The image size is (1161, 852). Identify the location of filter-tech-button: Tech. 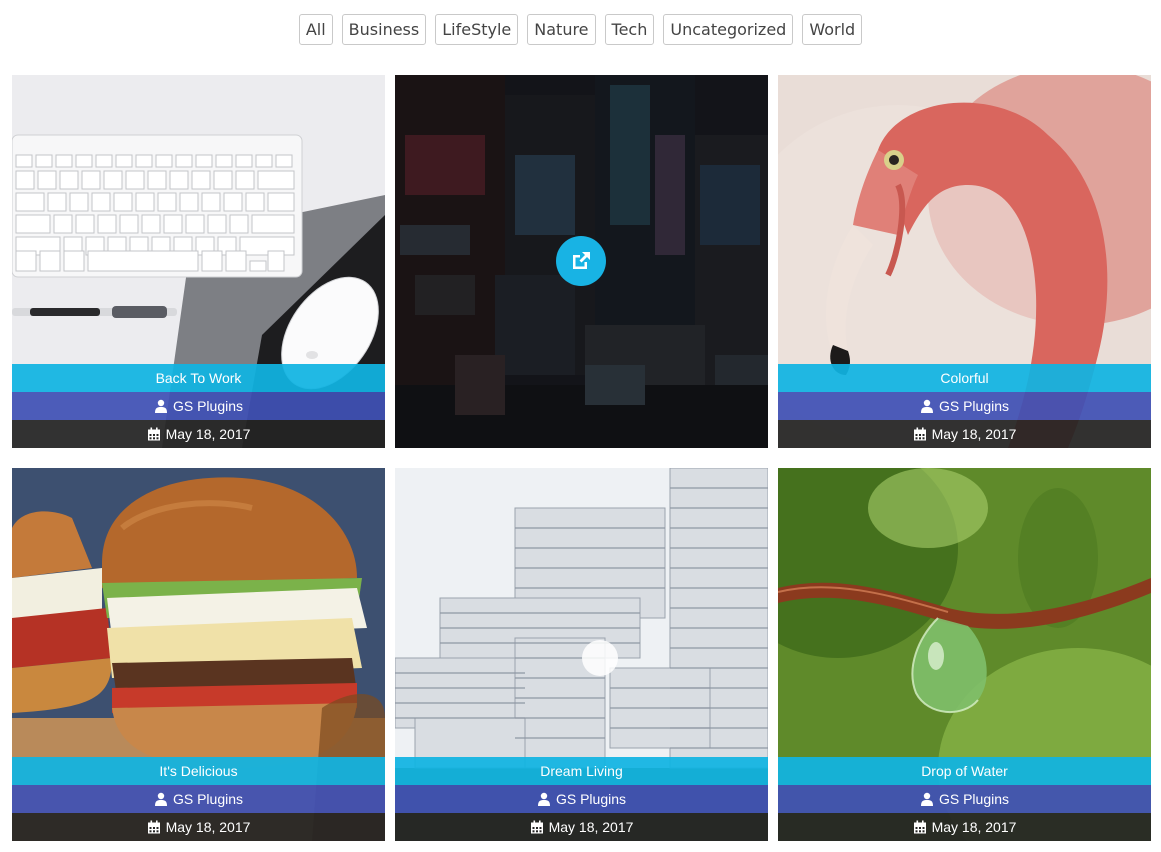
(629, 29).